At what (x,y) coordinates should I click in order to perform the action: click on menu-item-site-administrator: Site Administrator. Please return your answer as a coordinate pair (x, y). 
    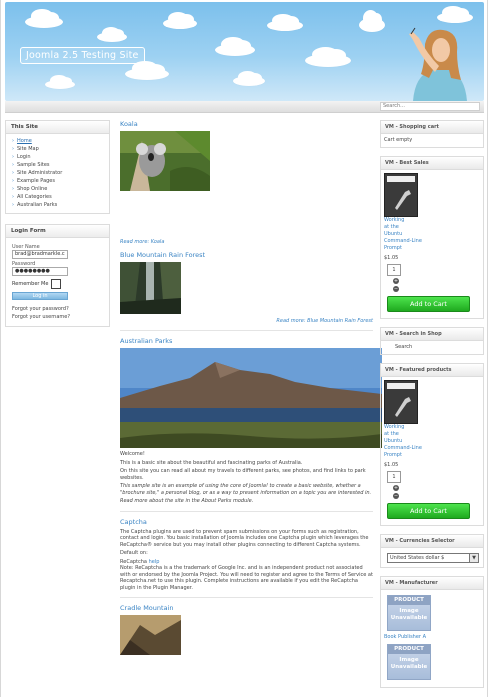
    Looking at the image, I should click on (57, 173).